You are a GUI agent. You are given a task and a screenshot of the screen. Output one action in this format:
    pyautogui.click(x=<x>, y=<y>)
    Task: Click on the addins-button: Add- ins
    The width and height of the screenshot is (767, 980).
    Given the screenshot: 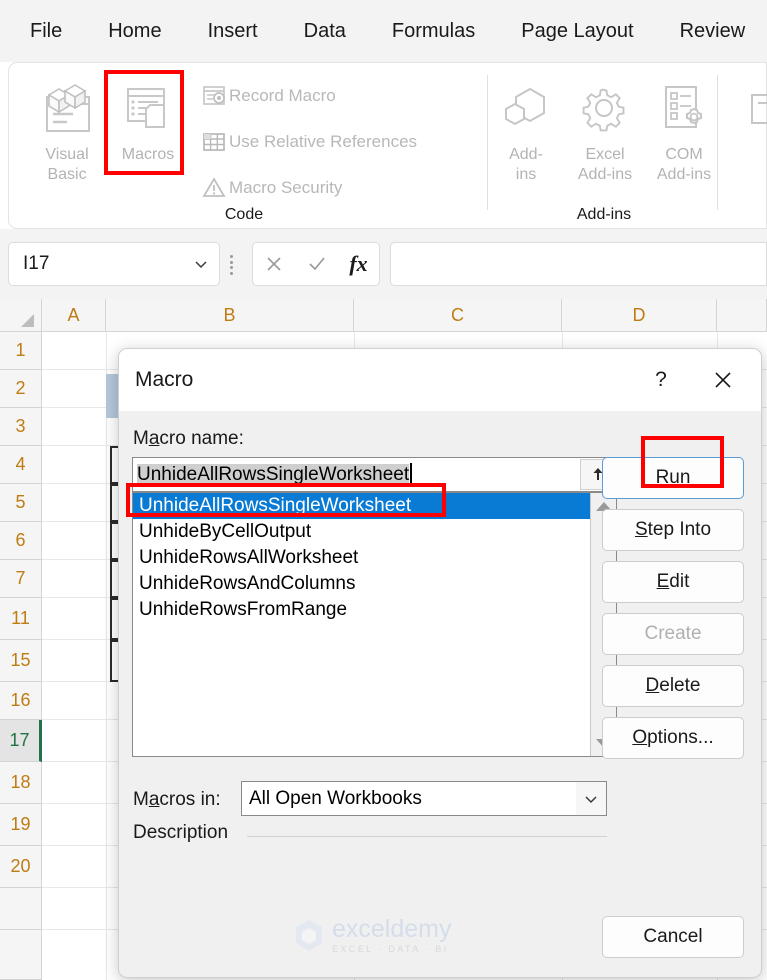 What is the action you would take?
    pyautogui.click(x=526, y=129)
    